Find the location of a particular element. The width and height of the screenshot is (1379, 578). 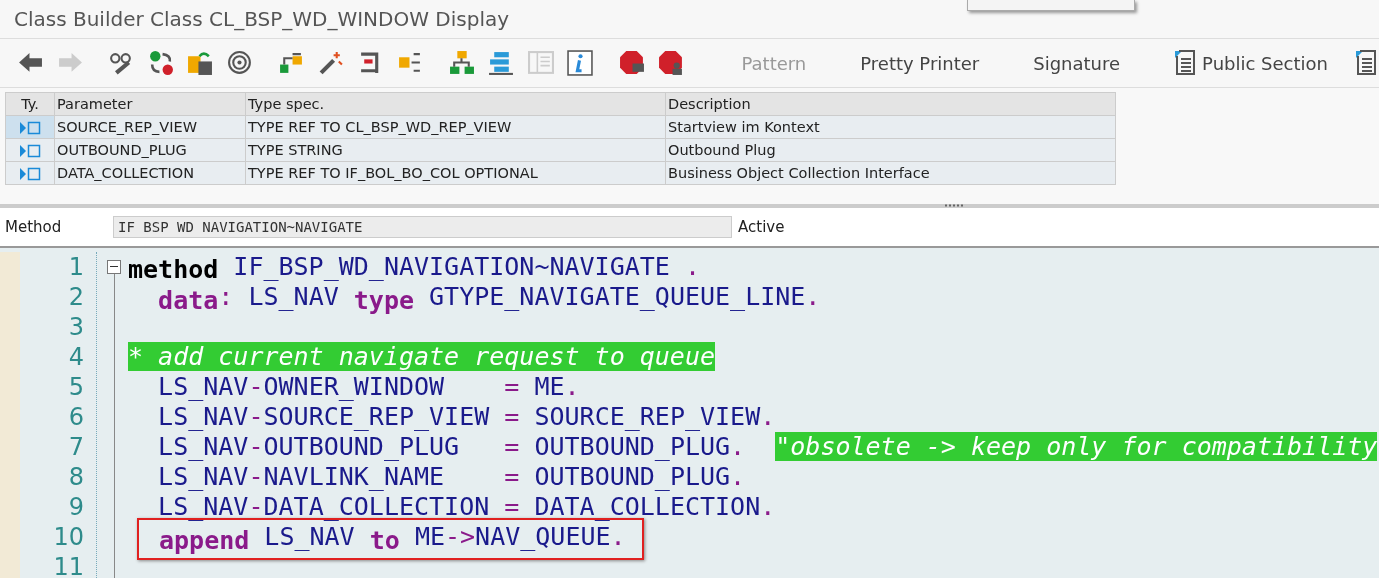

line-number: 1 is located at coordinates (76, 267).